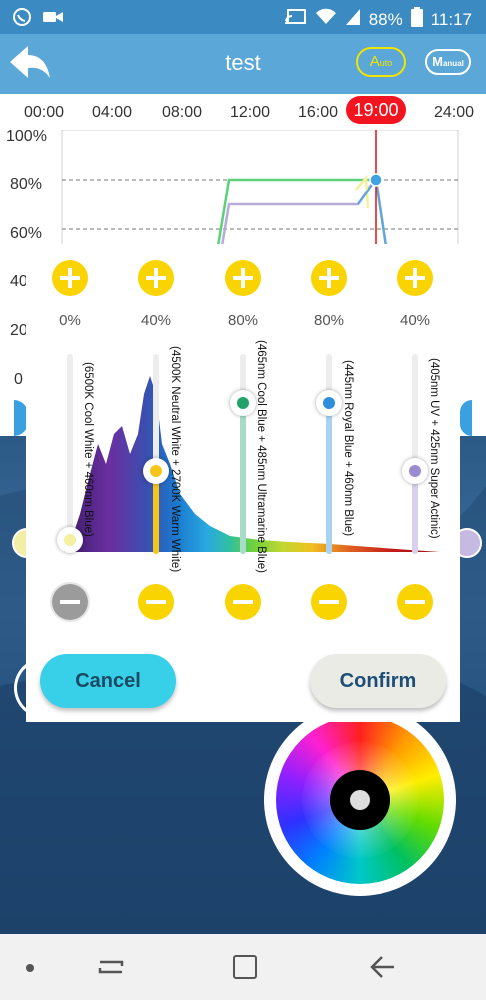 The height and width of the screenshot is (1000, 486). What do you see at coordinates (453, 63) in the screenshot?
I see `manual-label-small: anual` at bounding box center [453, 63].